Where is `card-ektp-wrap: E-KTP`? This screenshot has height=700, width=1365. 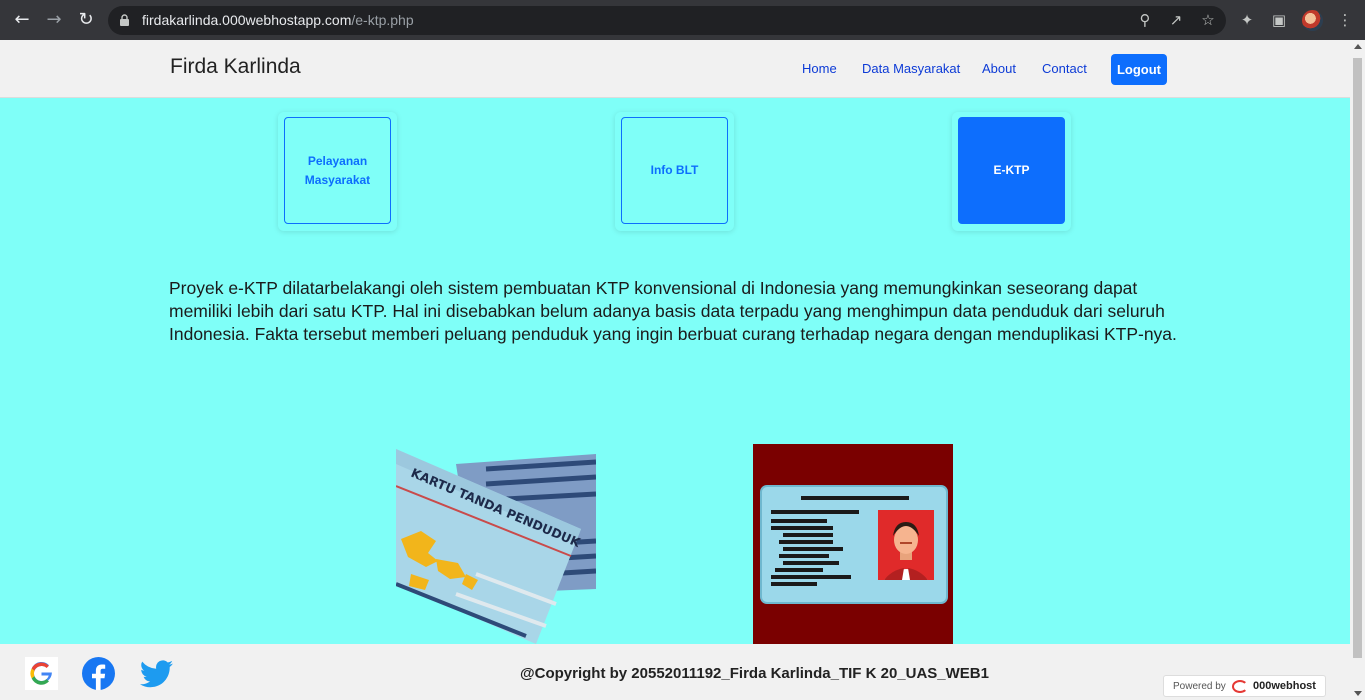
card-ektp-wrap: E-KTP is located at coordinates (1011, 171).